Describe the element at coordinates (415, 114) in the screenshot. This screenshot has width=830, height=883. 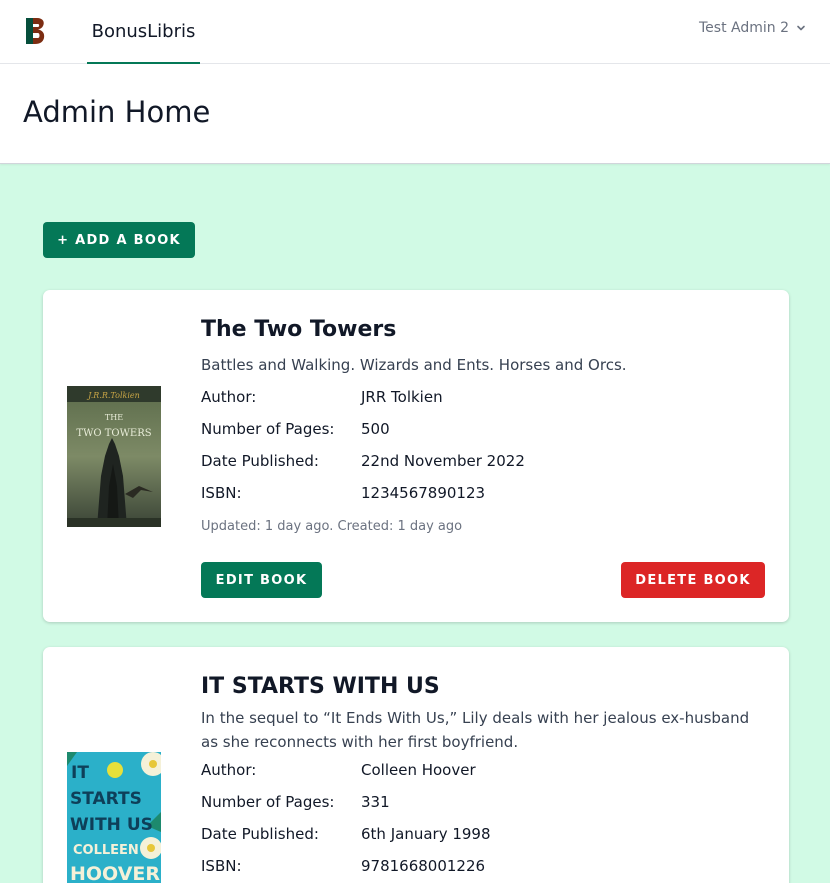
I see `page-header: Admin Home` at that location.